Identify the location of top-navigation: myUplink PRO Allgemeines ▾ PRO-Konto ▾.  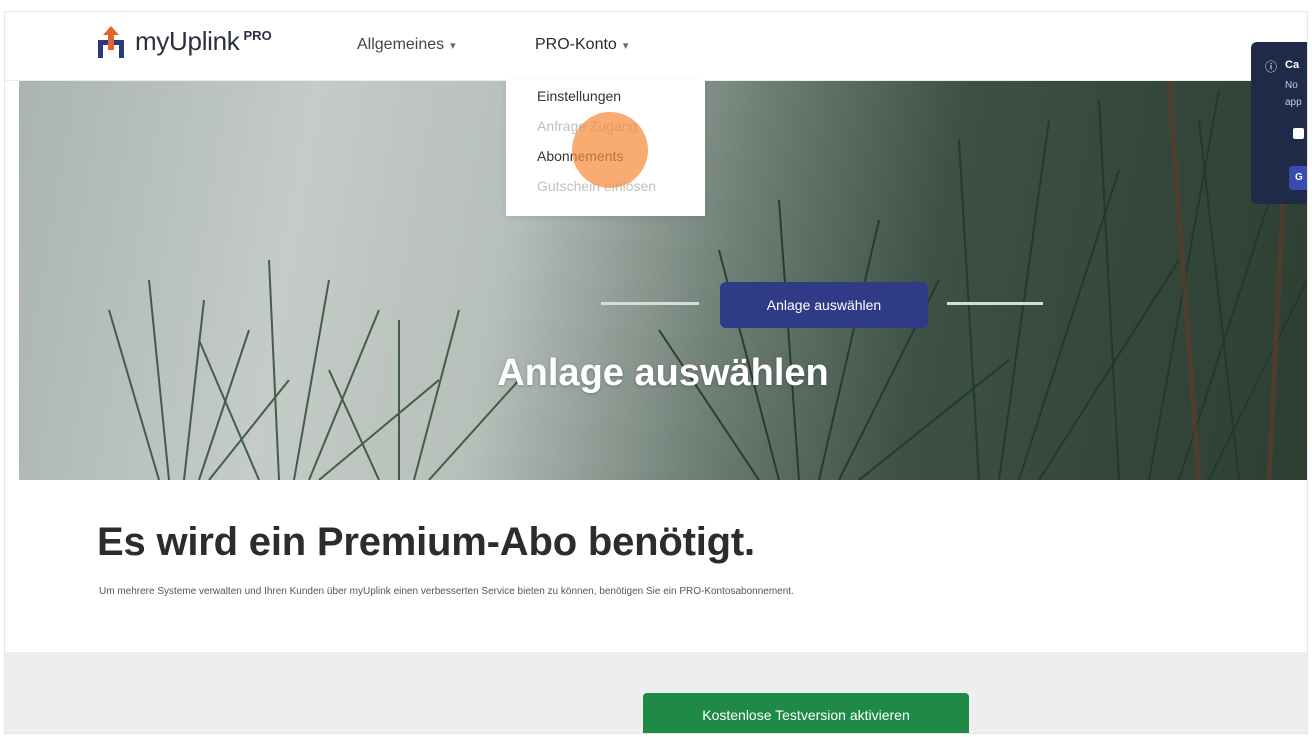
(656, 46).